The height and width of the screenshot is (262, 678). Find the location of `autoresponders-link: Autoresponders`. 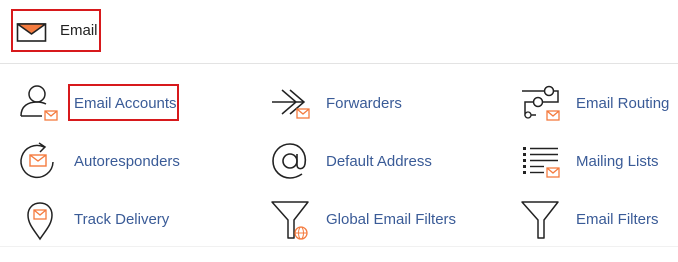

autoresponders-link: Autoresponders is located at coordinates (103, 162).